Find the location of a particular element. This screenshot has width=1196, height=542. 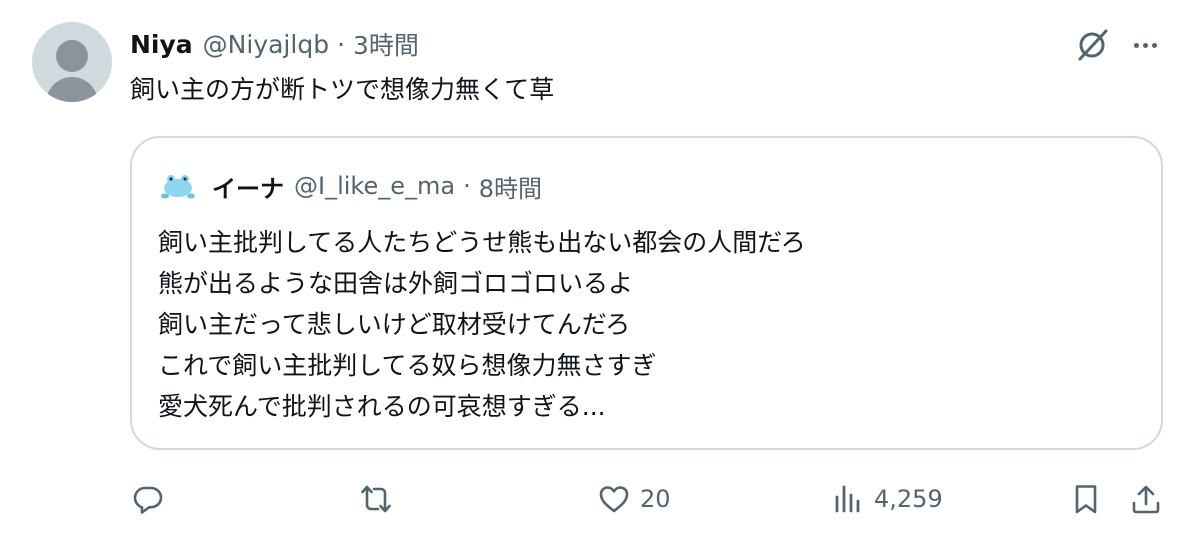

post-time: 3時間 is located at coordinates (386, 44).